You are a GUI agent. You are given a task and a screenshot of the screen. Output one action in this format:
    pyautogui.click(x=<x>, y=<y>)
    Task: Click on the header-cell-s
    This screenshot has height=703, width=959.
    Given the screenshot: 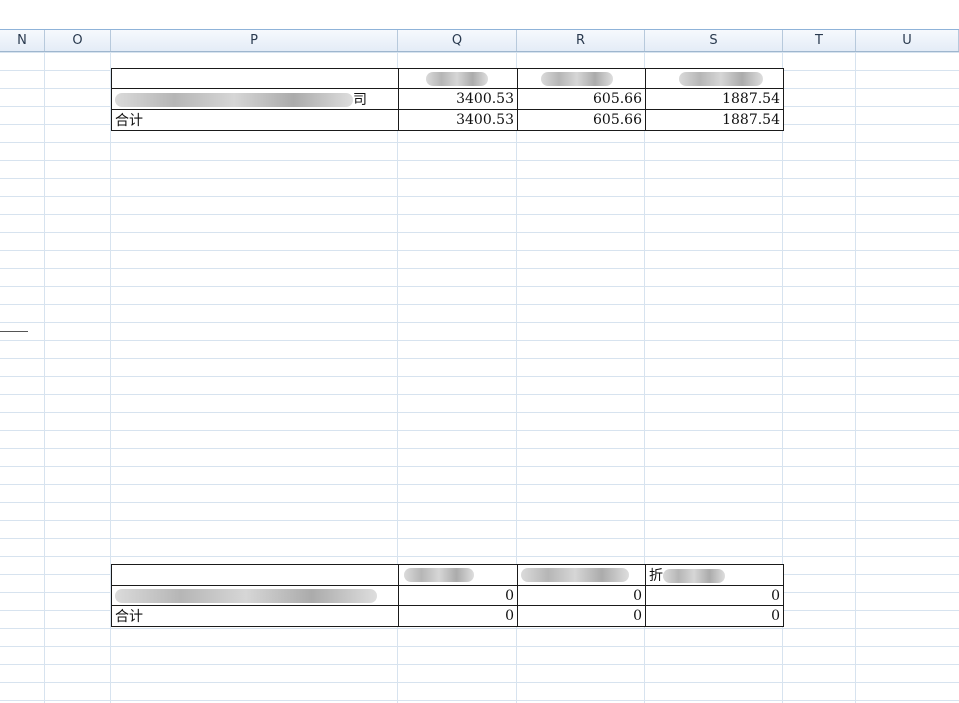 What is the action you would take?
    pyautogui.click(x=714, y=78)
    